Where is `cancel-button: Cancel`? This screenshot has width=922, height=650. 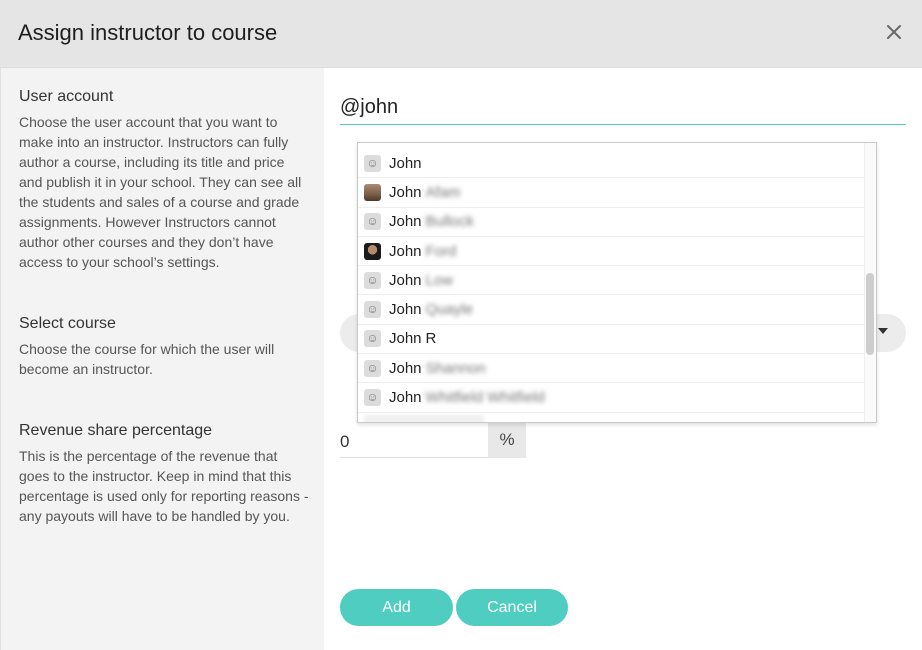
cancel-button: Cancel is located at coordinates (512, 607).